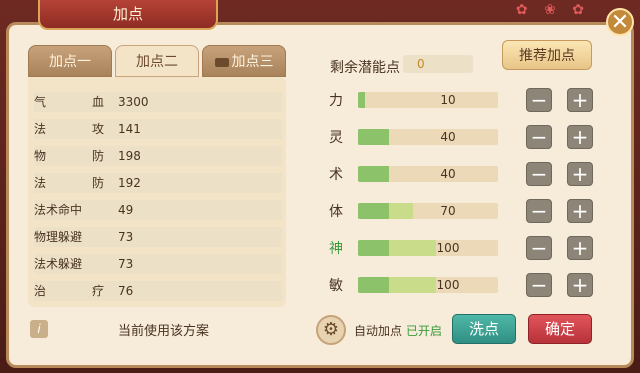 This screenshot has height=373, width=640. What do you see at coordinates (336, 101) in the screenshot?
I see `attribute-label: 力` at bounding box center [336, 101].